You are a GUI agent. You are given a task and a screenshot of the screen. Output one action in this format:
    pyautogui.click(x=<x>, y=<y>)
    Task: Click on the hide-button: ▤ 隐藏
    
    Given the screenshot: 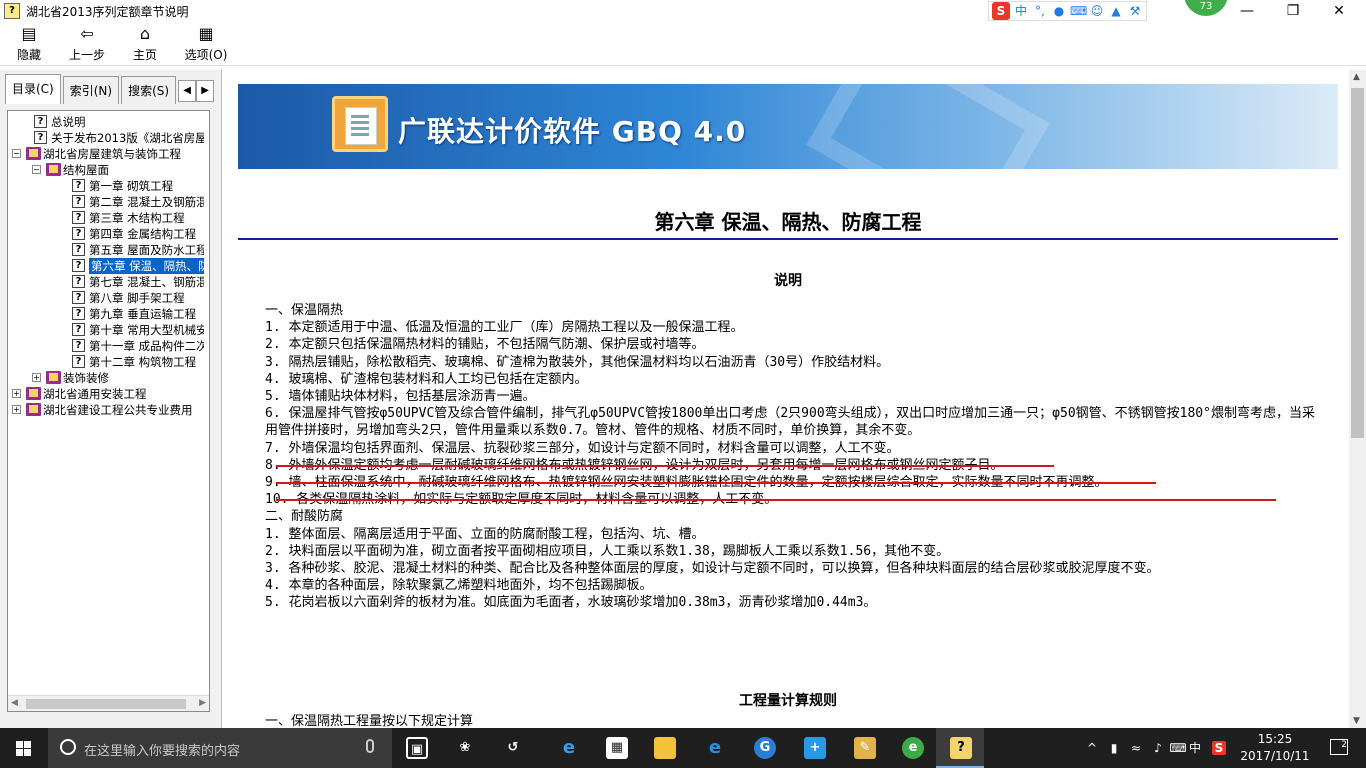 What is the action you would take?
    pyautogui.click(x=29, y=43)
    